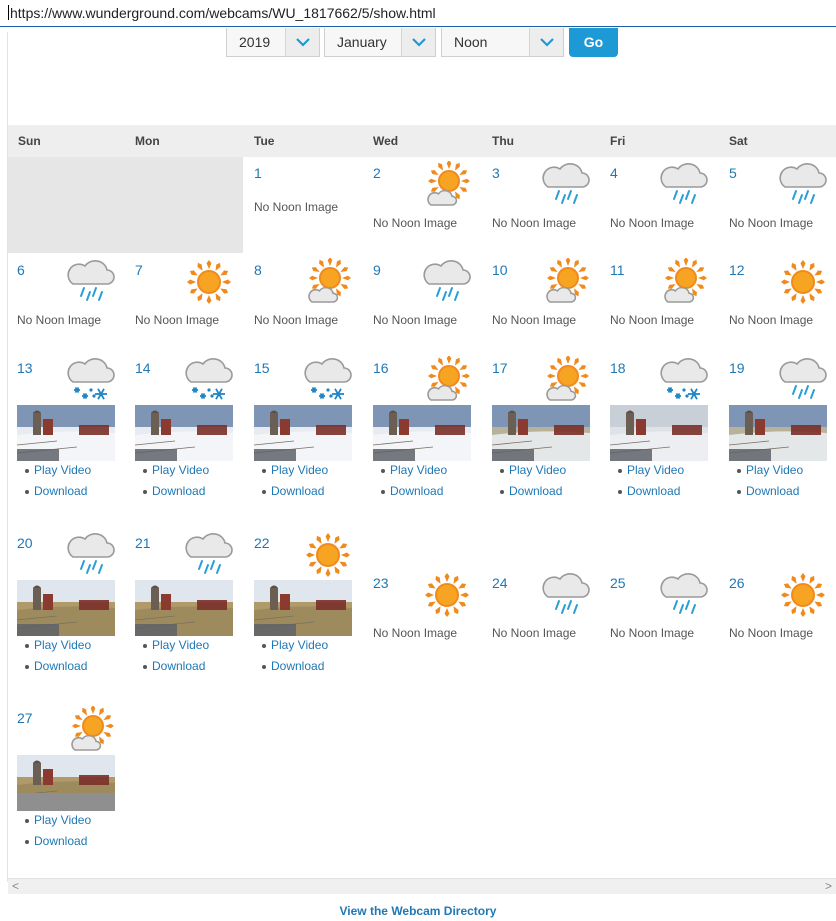 Image resolution: width=836 pixels, height=921 pixels. Describe the element at coordinates (15, 886) in the screenshot. I see `scroll-left-icon: <` at that location.